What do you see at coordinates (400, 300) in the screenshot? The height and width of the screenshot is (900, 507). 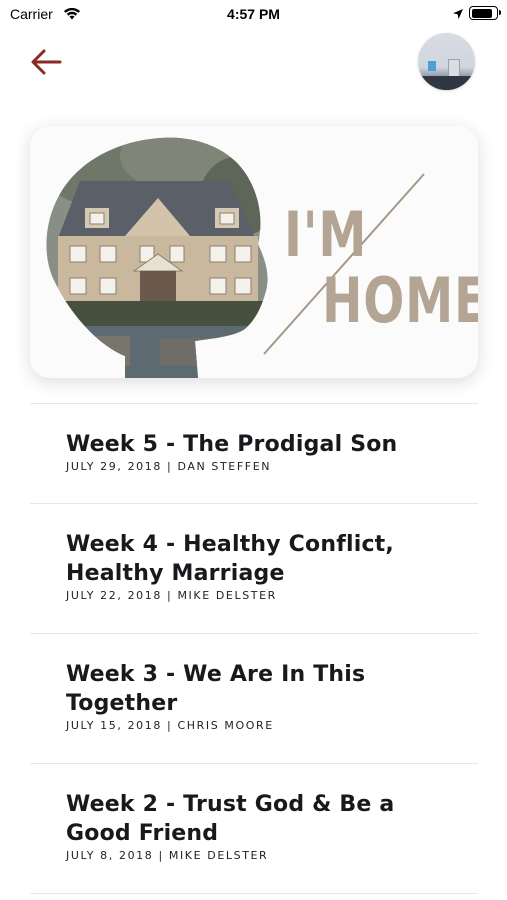 I see `banner-title-line2: HOME` at bounding box center [400, 300].